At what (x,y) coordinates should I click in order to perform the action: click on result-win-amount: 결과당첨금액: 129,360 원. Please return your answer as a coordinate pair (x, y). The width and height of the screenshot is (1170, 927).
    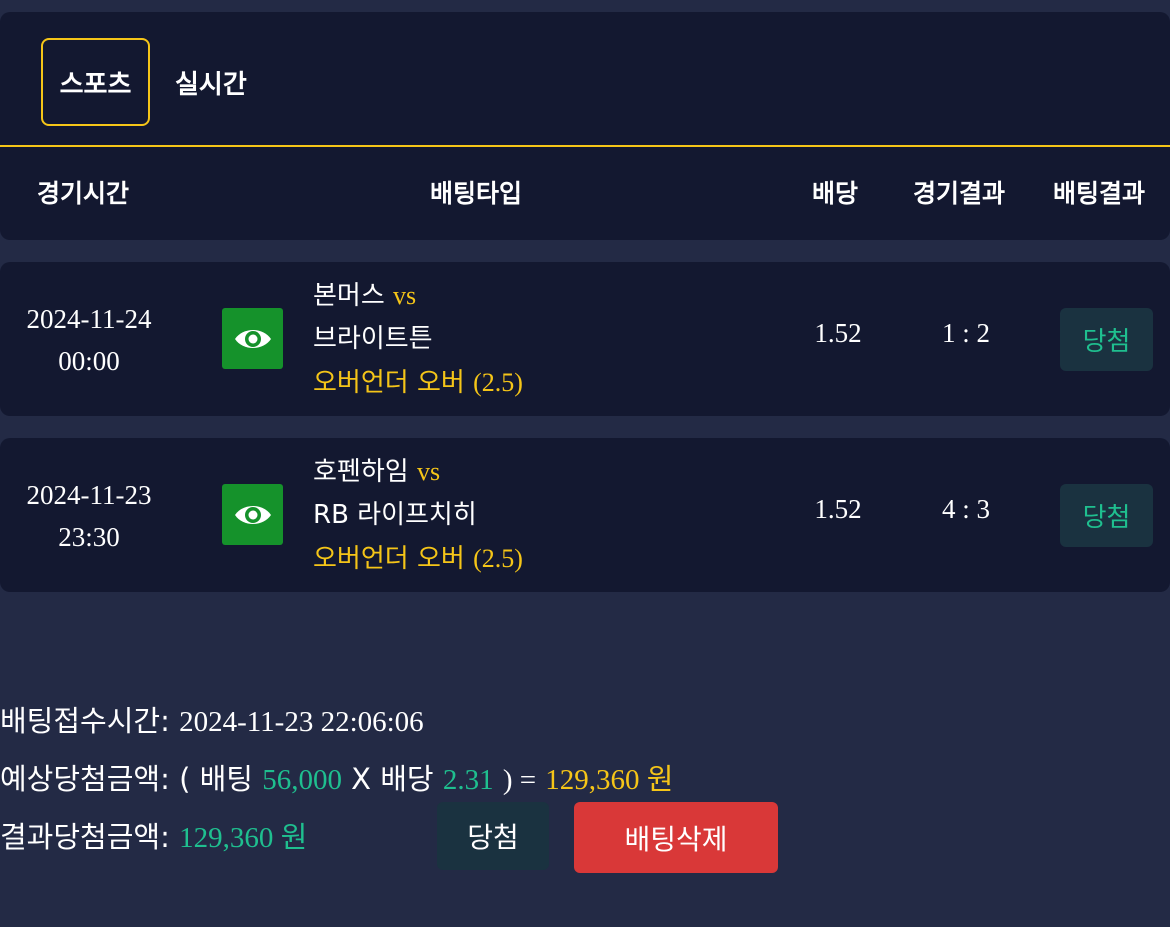
    Looking at the image, I should click on (153, 835).